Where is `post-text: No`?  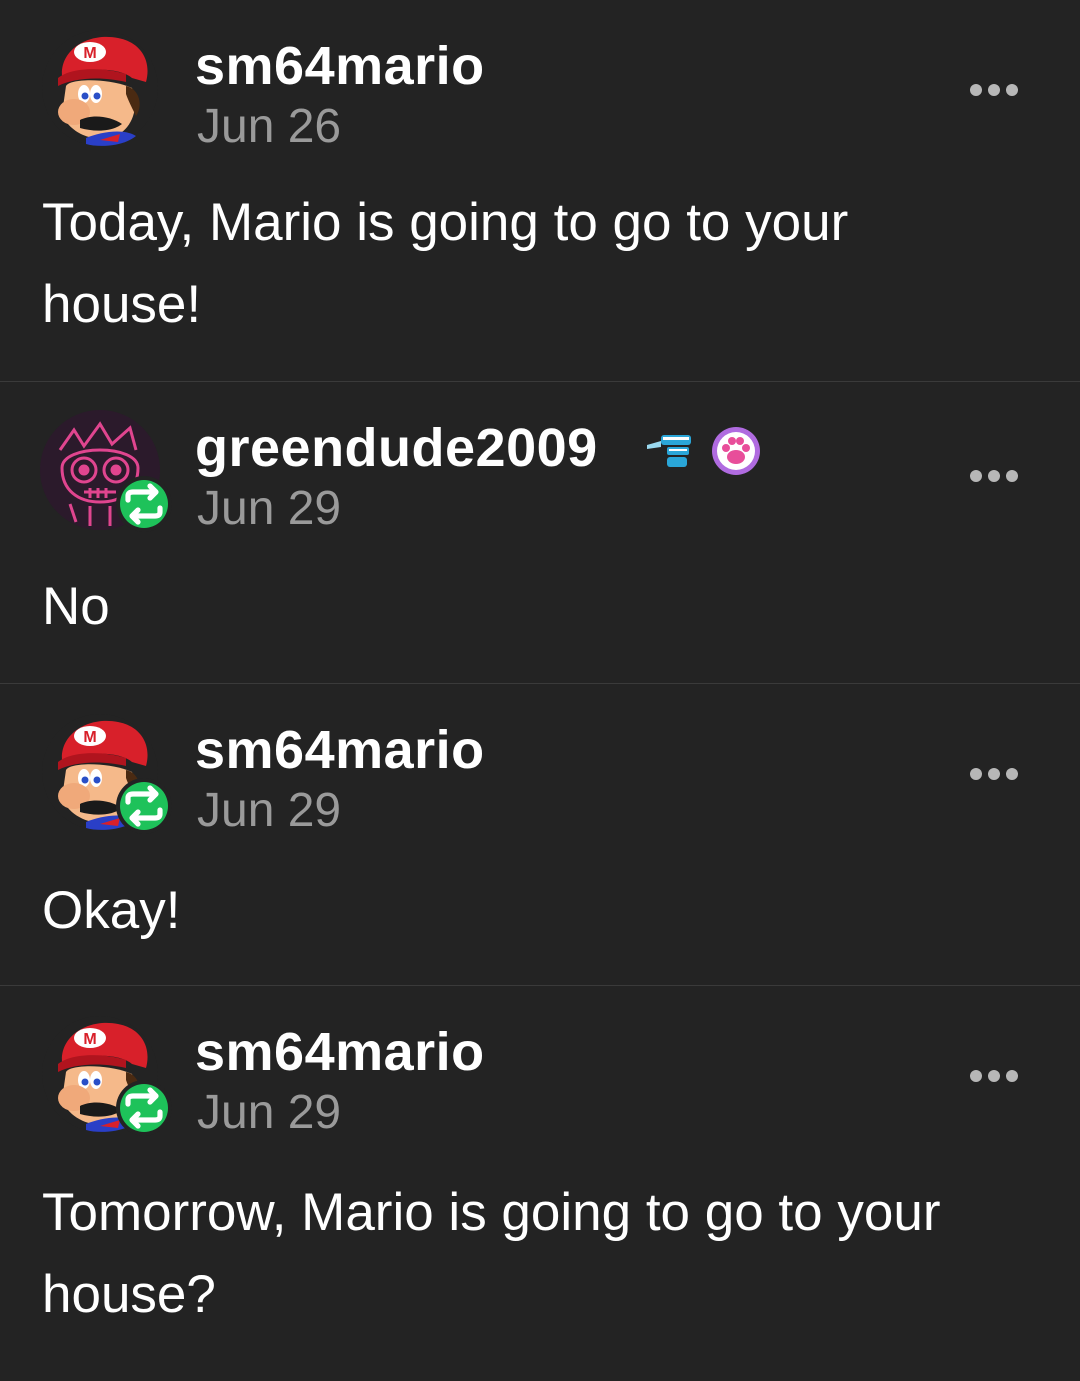
post-text: No is located at coordinates (76, 606).